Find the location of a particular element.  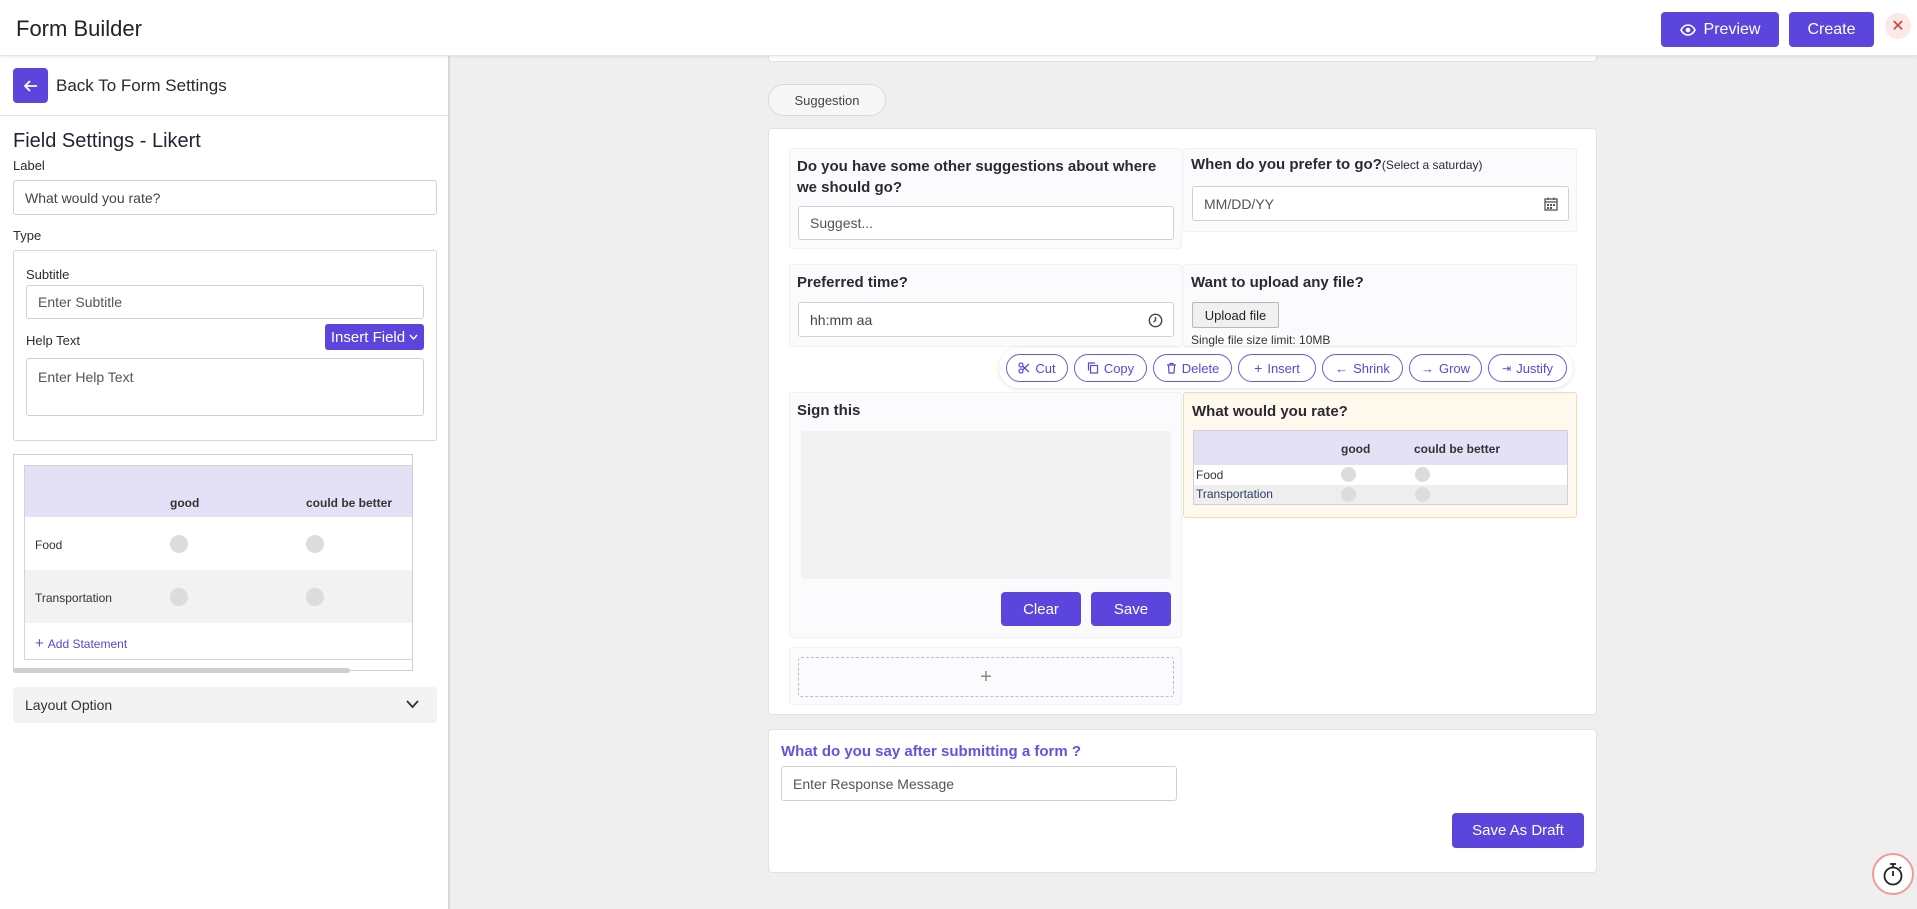

field-question: Want to upload any file? is located at coordinates (1277, 282).